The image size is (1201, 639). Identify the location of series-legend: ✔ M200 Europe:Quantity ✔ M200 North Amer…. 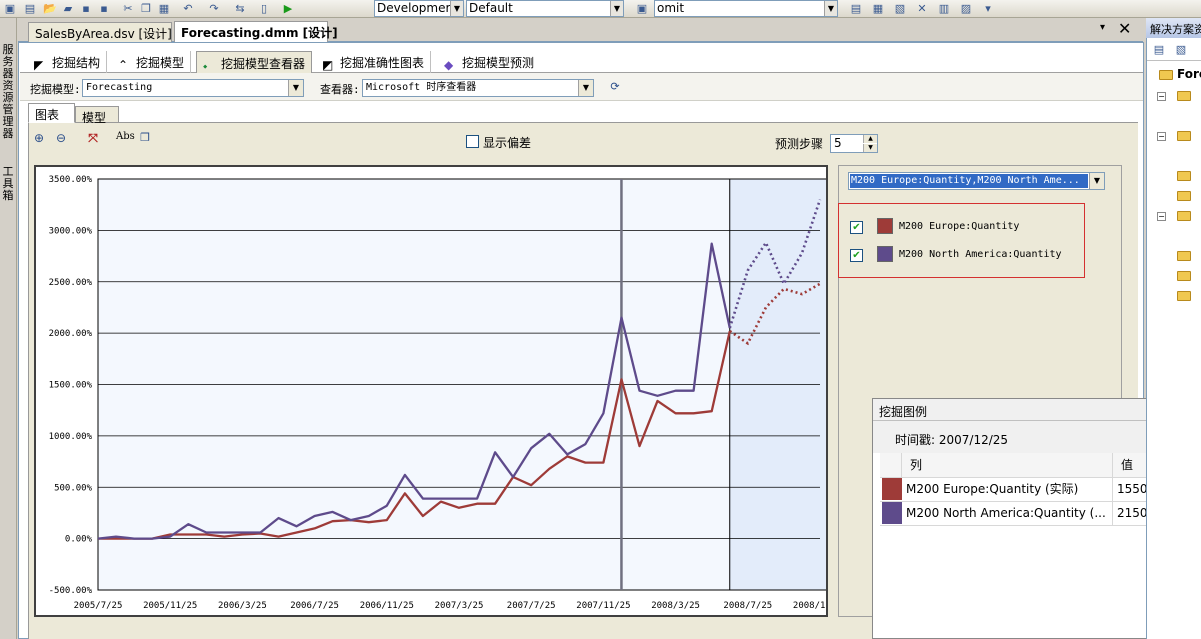
(961, 240).